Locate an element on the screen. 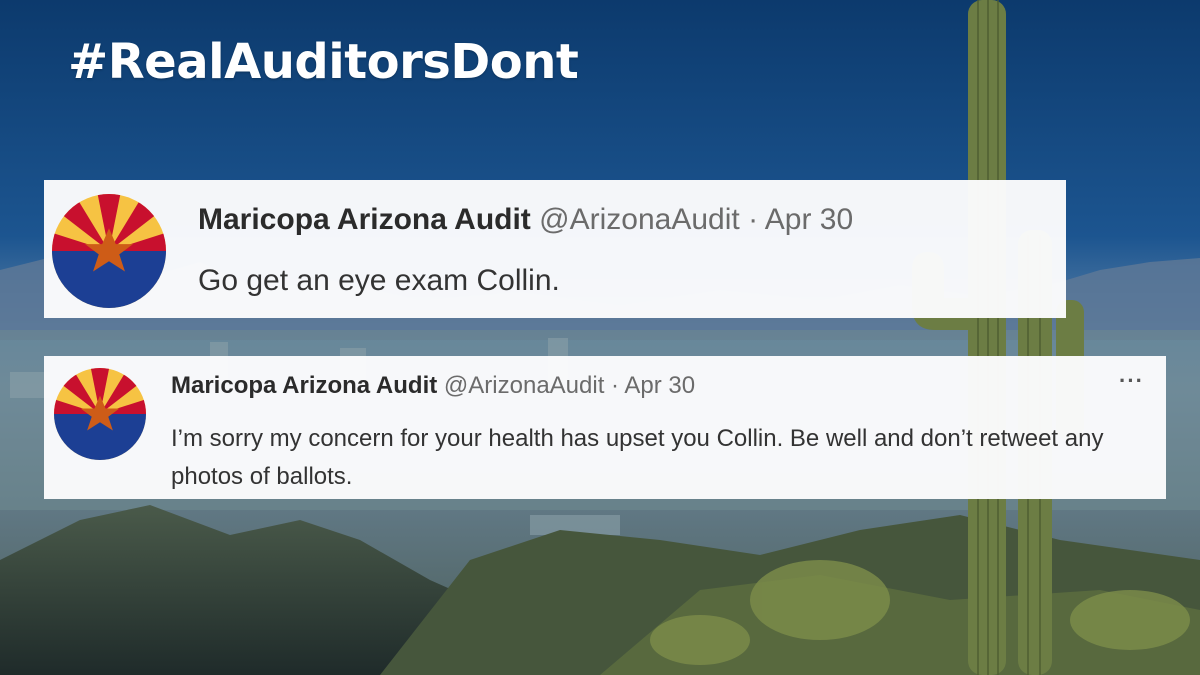 Image resolution: width=1200 pixels, height=675 pixels. tweet-1-text: Go get an eye exam Collin. is located at coordinates (379, 280).